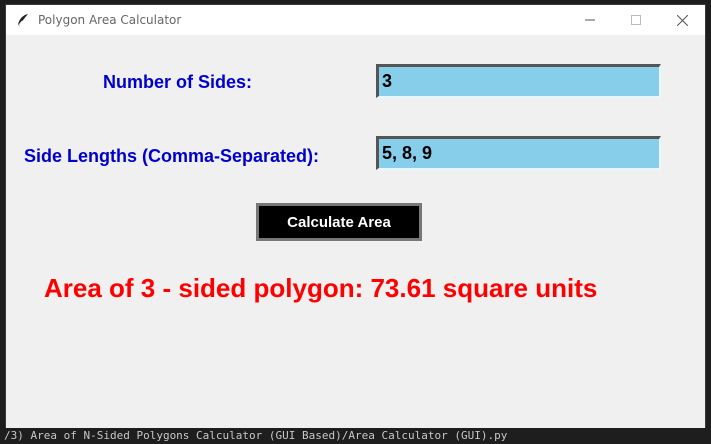 The image size is (711, 444). I want to click on minimize-icon, so click(590, 20).